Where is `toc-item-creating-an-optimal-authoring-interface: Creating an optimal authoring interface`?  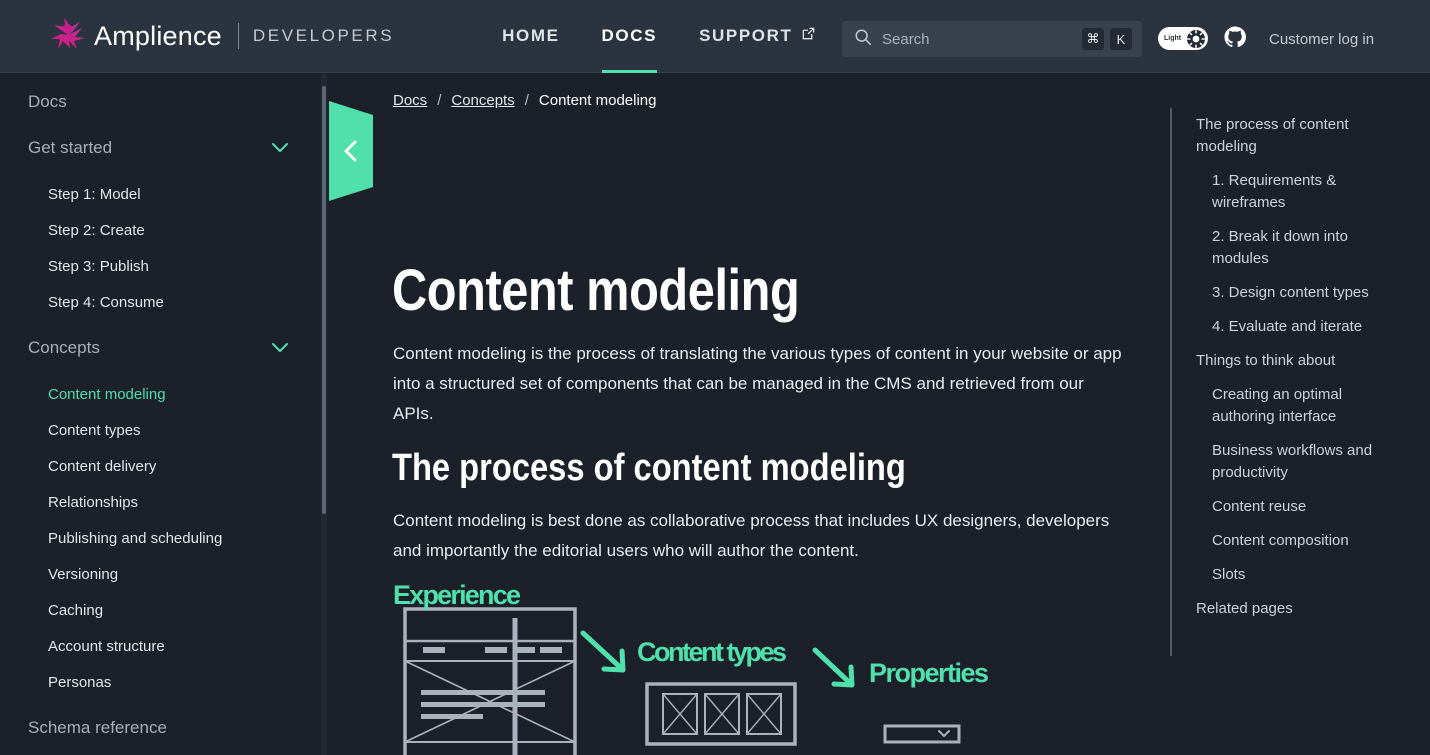
toc-item-creating-an-optimal-authoring-interface: Creating an optimal authoring interface is located at coordinates (1279, 406).